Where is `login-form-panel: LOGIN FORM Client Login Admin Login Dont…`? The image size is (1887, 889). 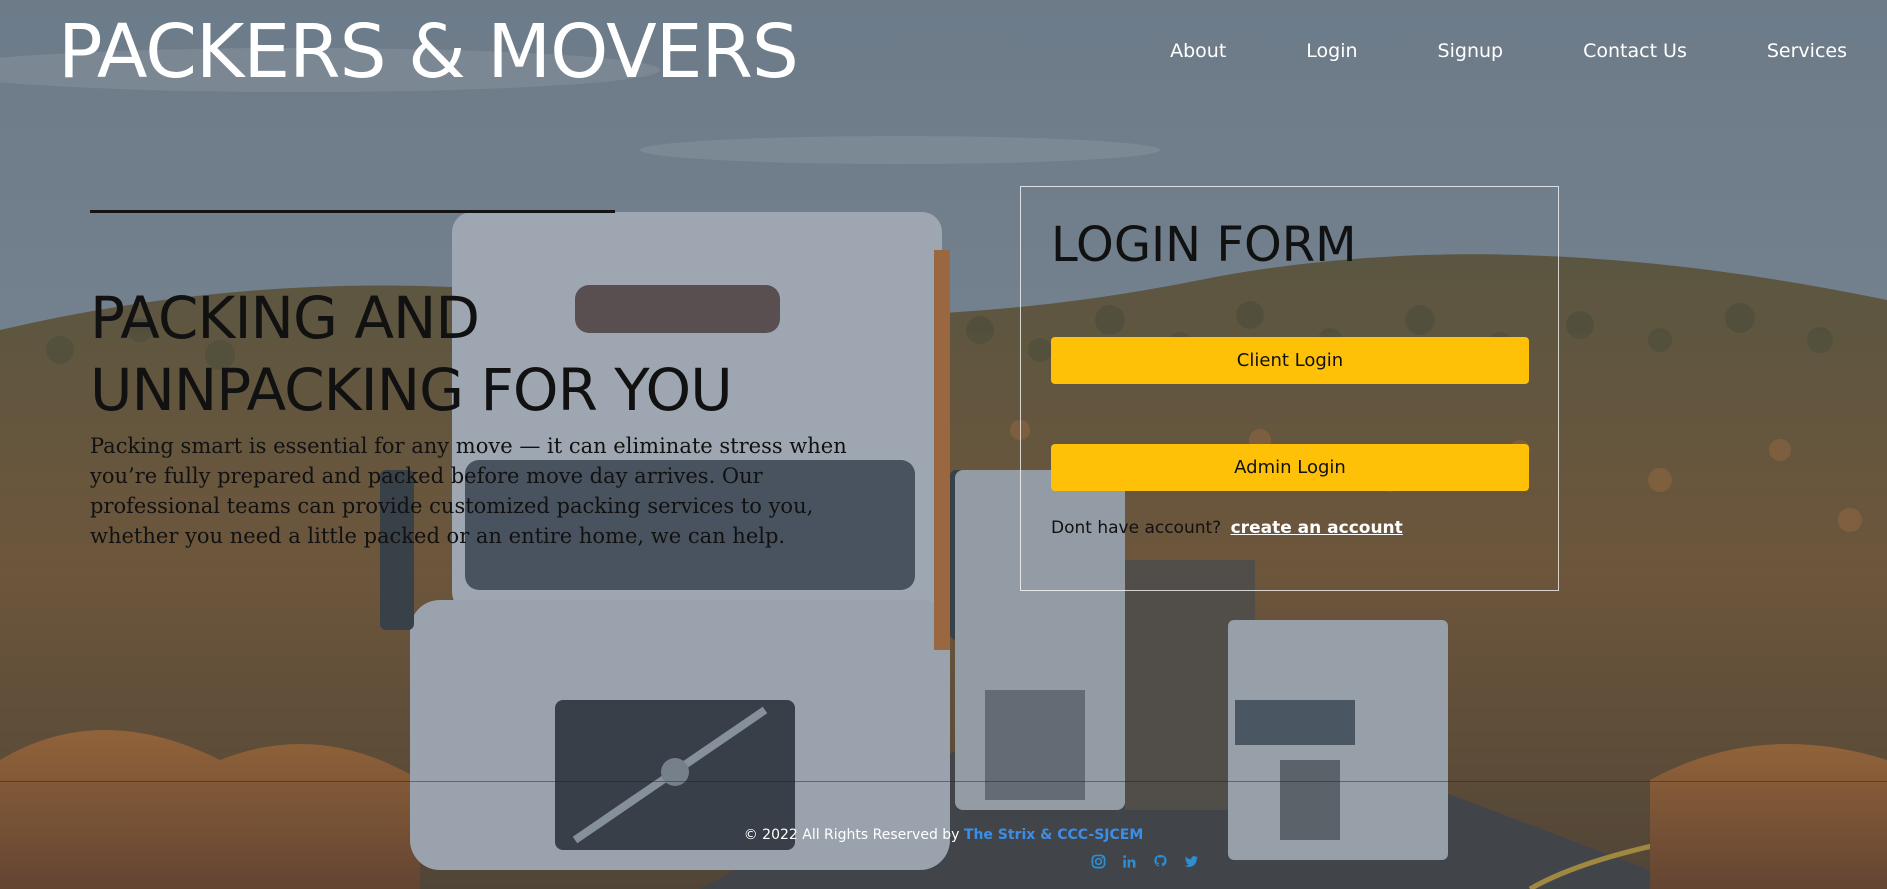
login-form-panel: LOGIN FORM Client Login Admin Login Dont… is located at coordinates (1289, 388).